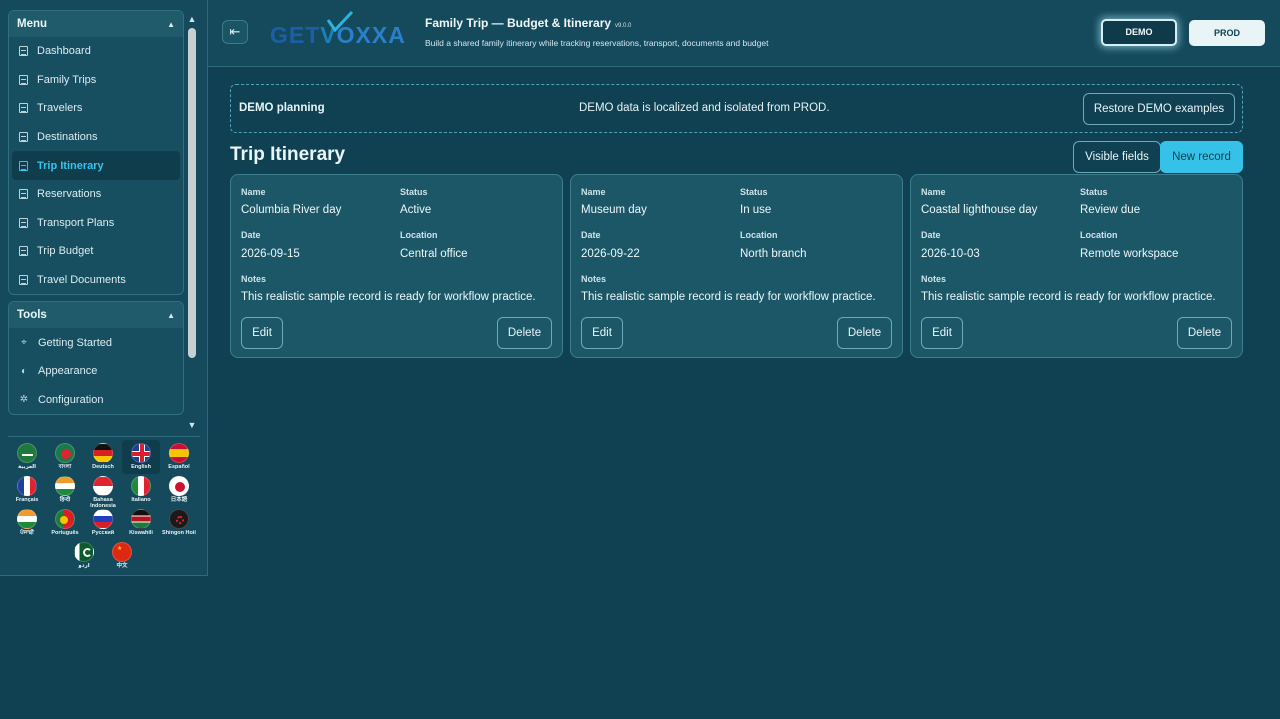  I want to click on collapse-sidebar-icon: ⇤, so click(235, 31).